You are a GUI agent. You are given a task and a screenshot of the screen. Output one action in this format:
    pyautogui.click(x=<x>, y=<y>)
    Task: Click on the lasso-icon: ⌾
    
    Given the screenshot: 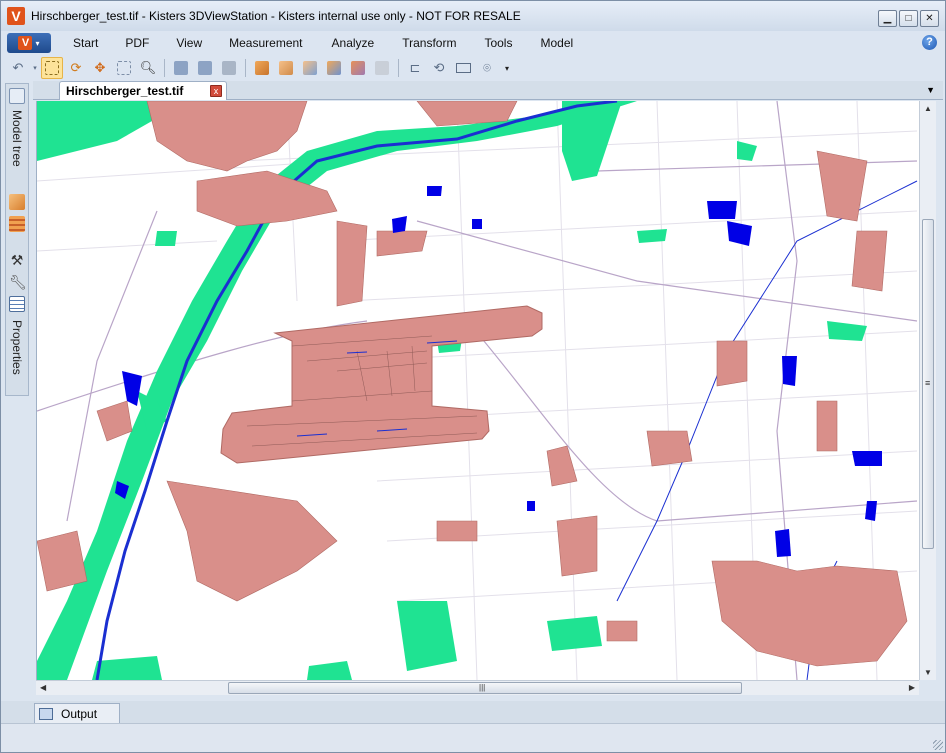 What is the action you would take?
    pyautogui.click(x=487, y=68)
    